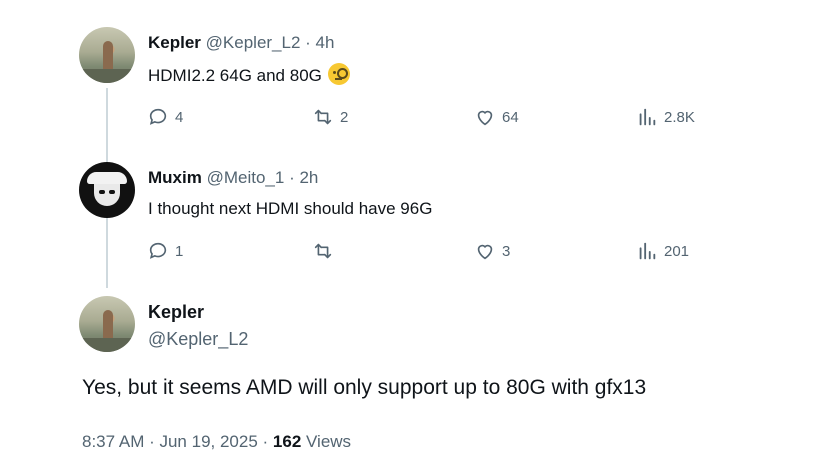  I want to click on tweet-text-content: HDMI2.2 64G and 80G, so click(235, 75).